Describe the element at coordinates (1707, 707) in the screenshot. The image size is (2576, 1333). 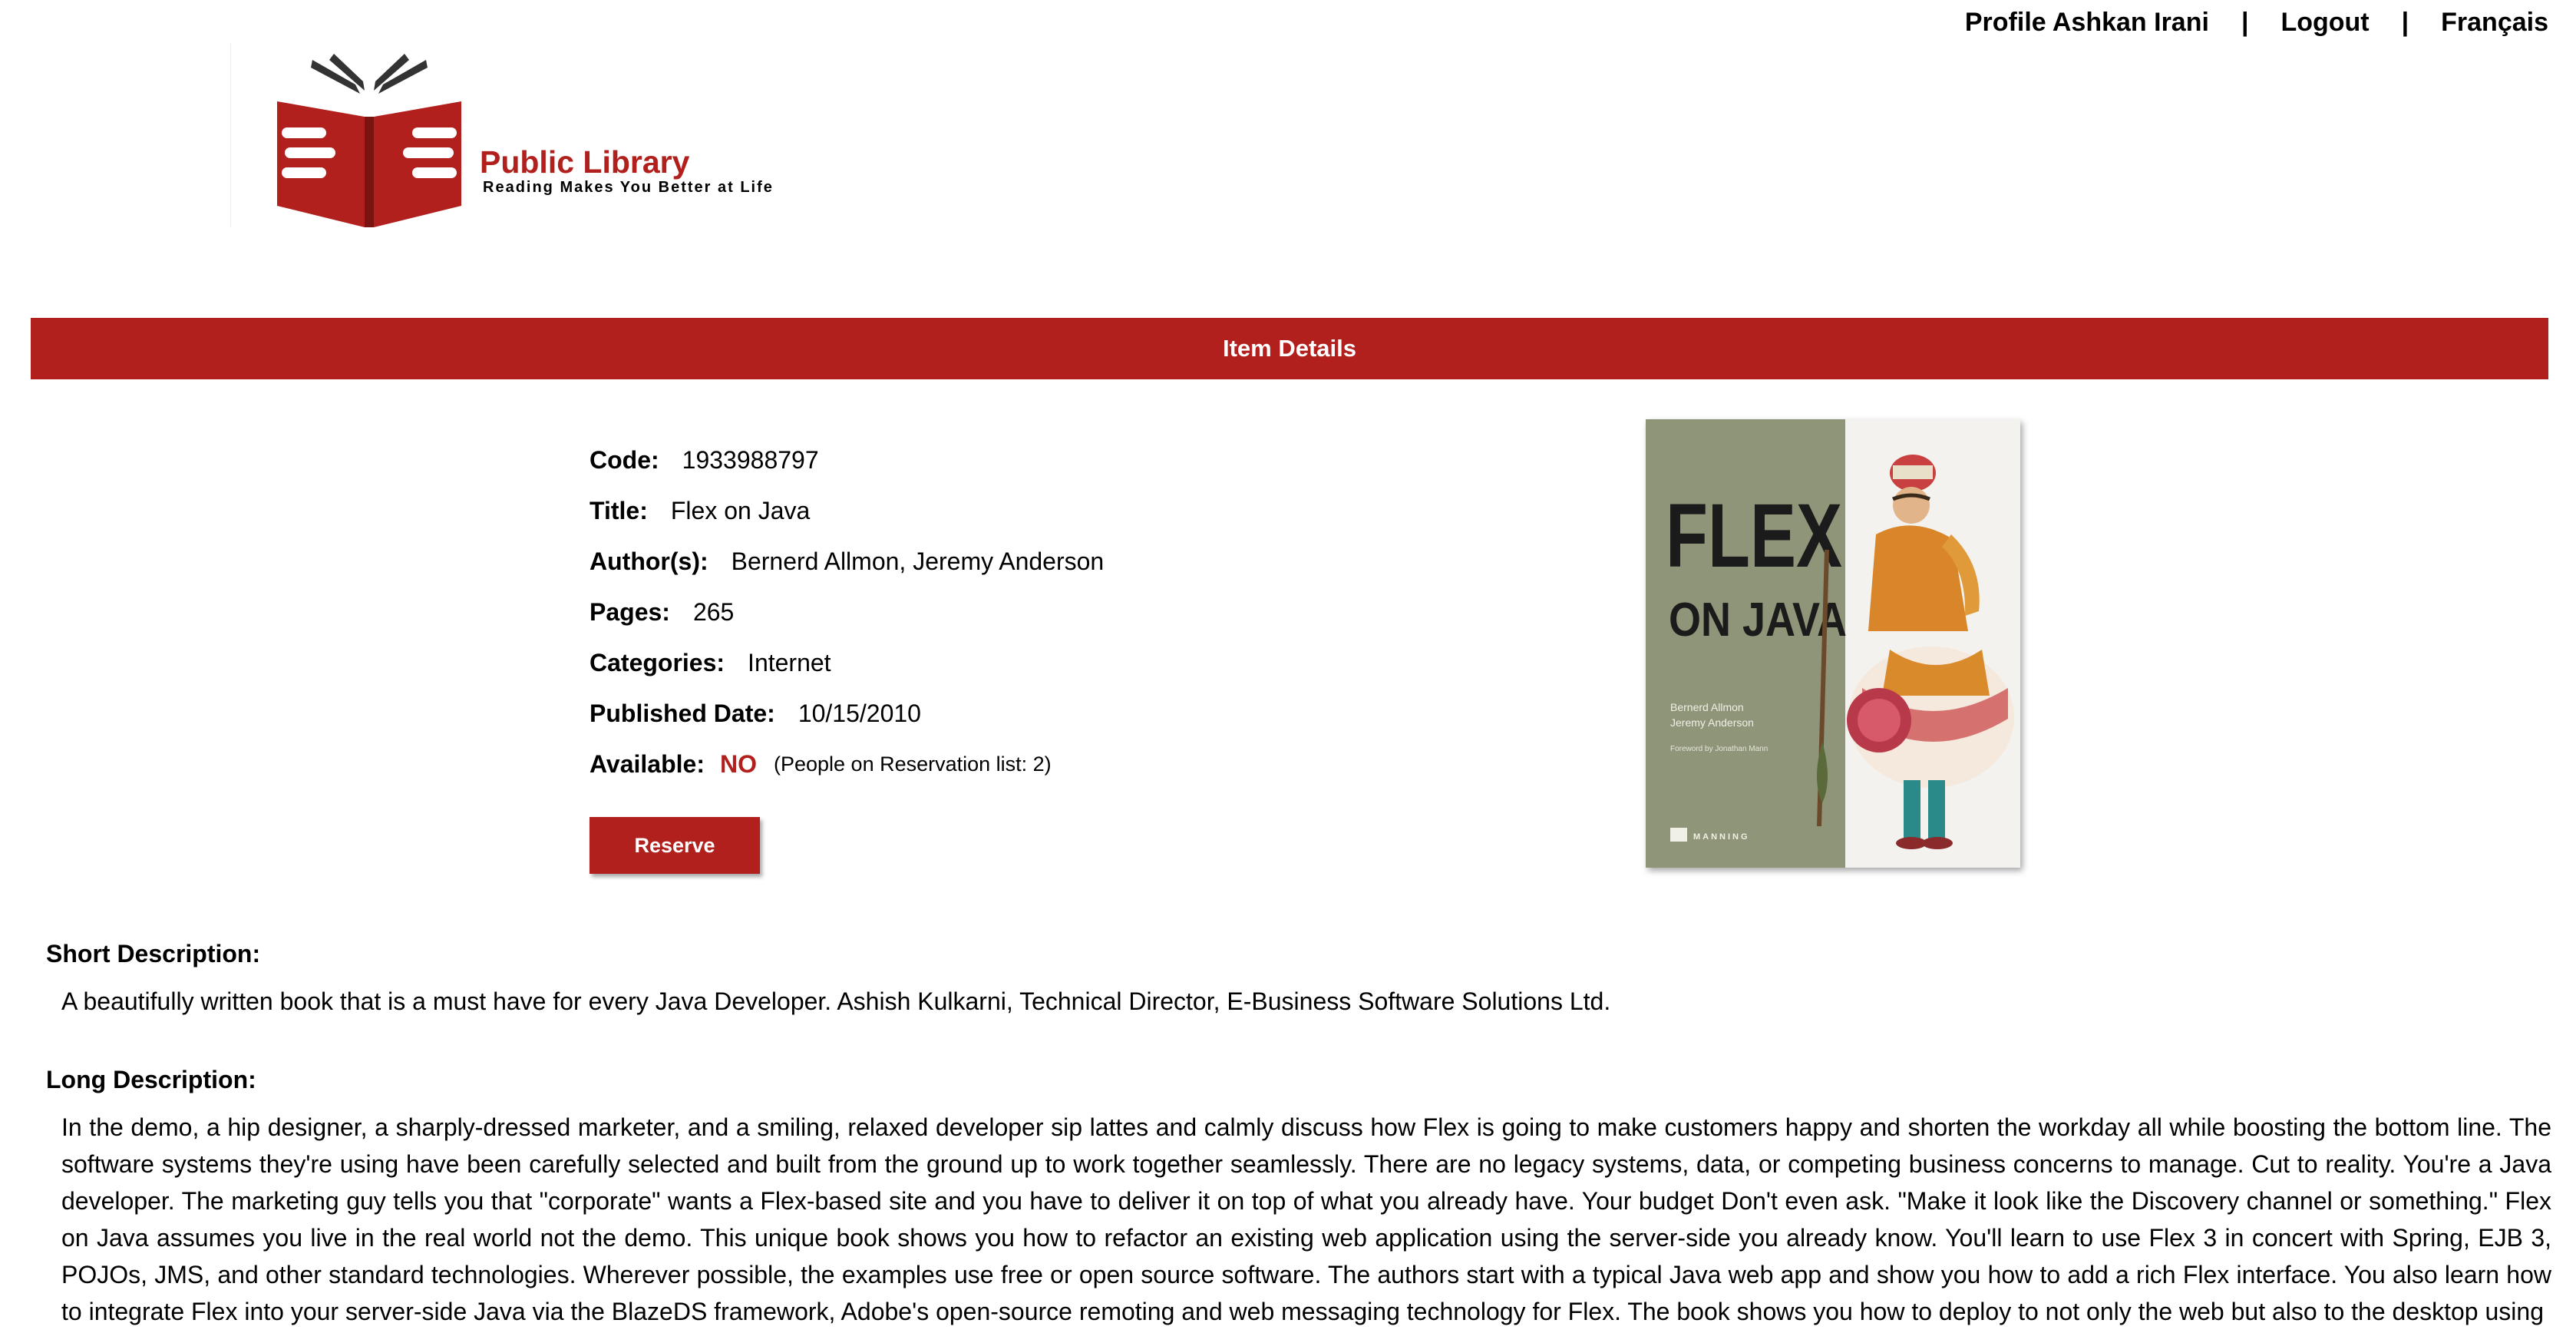
I see `cover-author1: Bernerd Allmon` at that location.